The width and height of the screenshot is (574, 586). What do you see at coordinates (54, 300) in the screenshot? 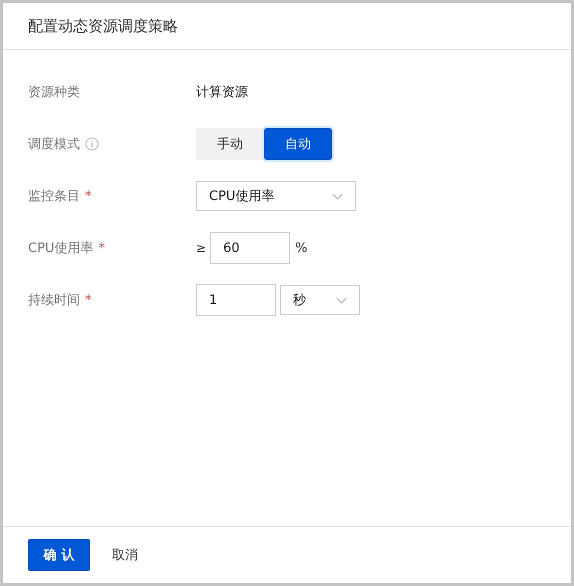
I see `field-label: 持续时间` at bounding box center [54, 300].